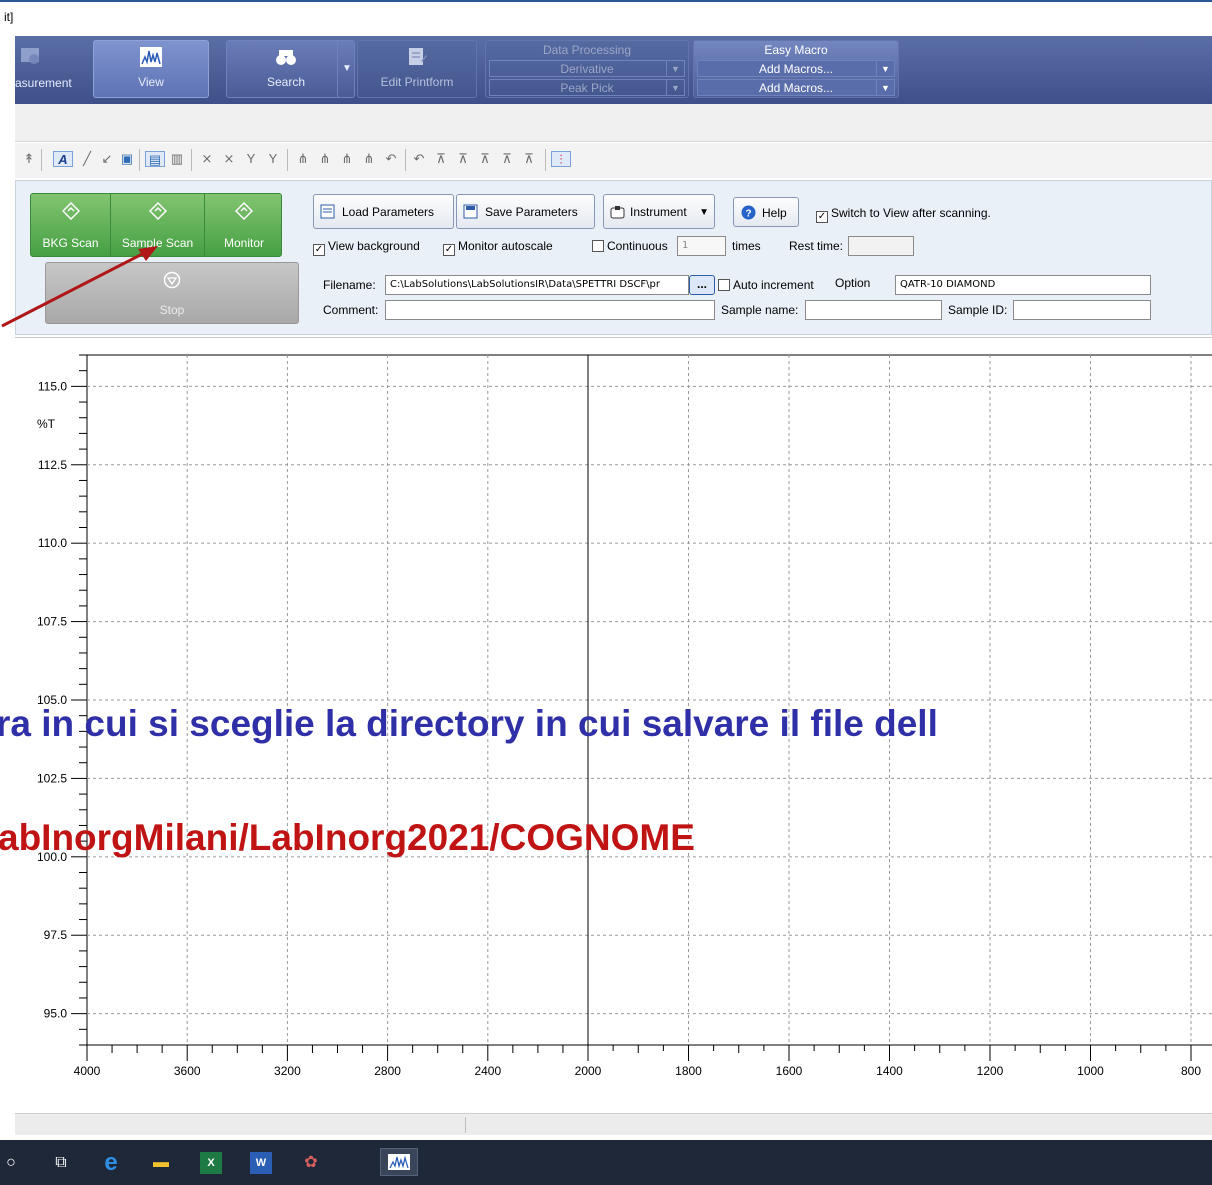  What do you see at coordinates (617, 212) in the screenshot?
I see `instrument-icon` at bounding box center [617, 212].